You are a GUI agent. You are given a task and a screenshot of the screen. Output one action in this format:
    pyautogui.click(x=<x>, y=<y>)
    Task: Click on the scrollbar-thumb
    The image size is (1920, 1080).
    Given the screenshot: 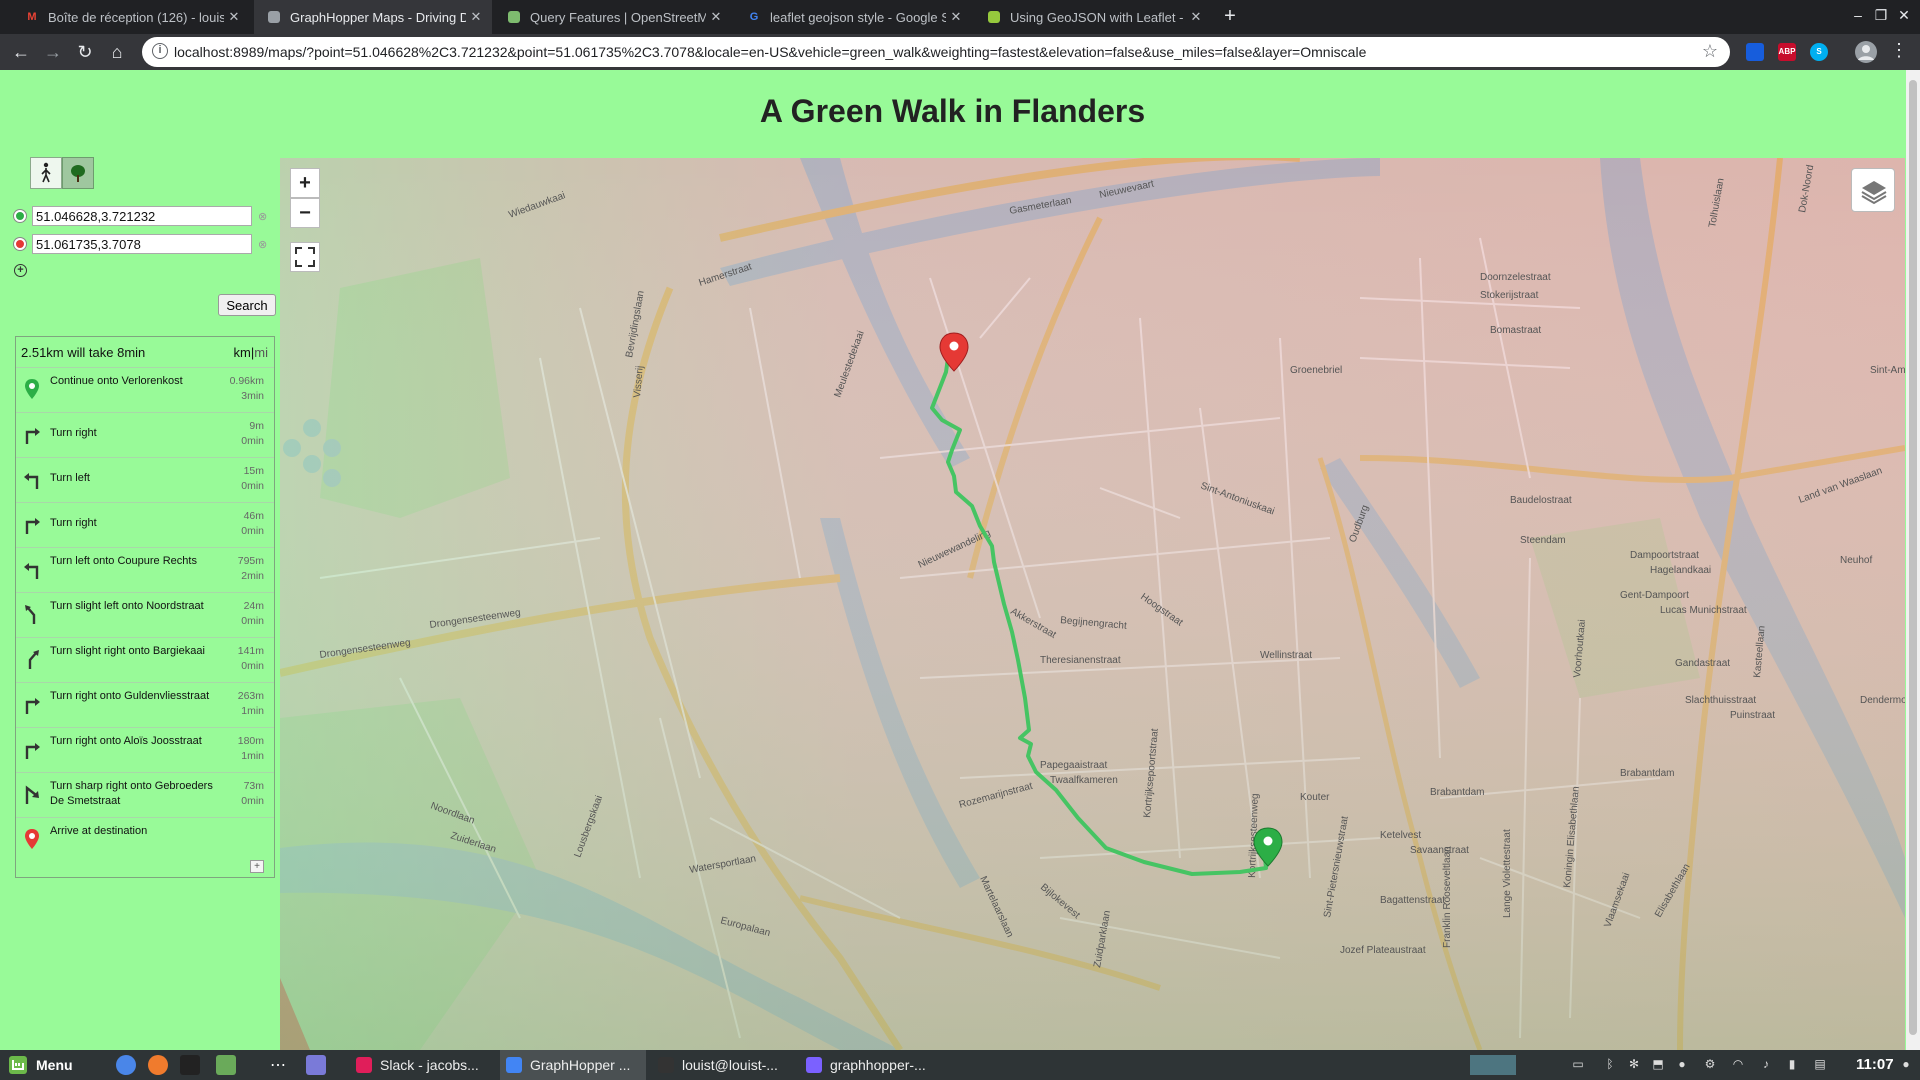 What is the action you would take?
    pyautogui.click(x=1913, y=557)
    